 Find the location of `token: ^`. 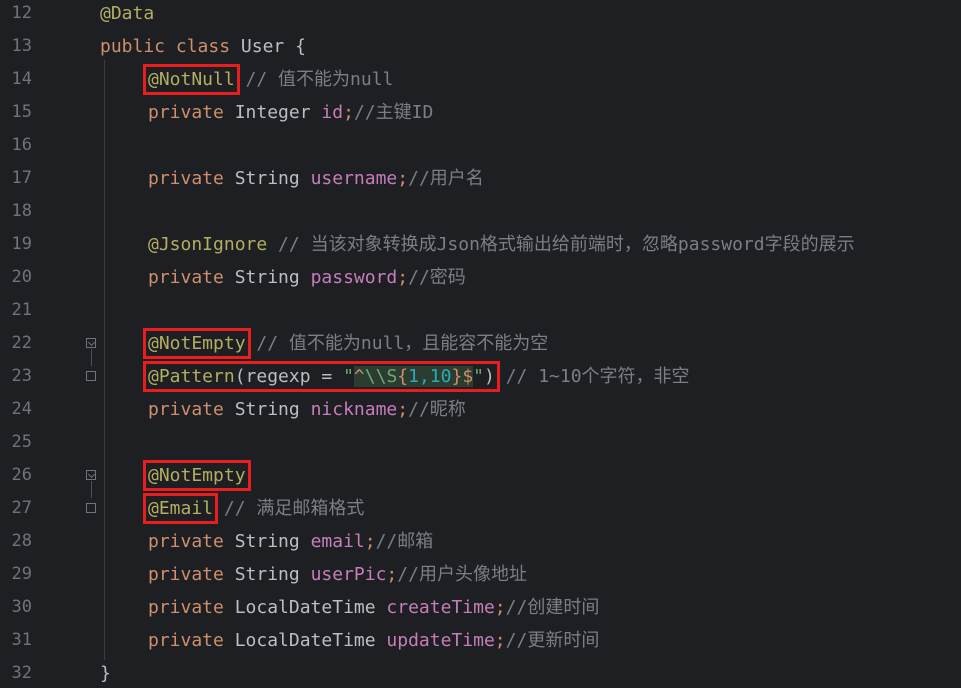

token: ^ is located at coordinates (359, 376).